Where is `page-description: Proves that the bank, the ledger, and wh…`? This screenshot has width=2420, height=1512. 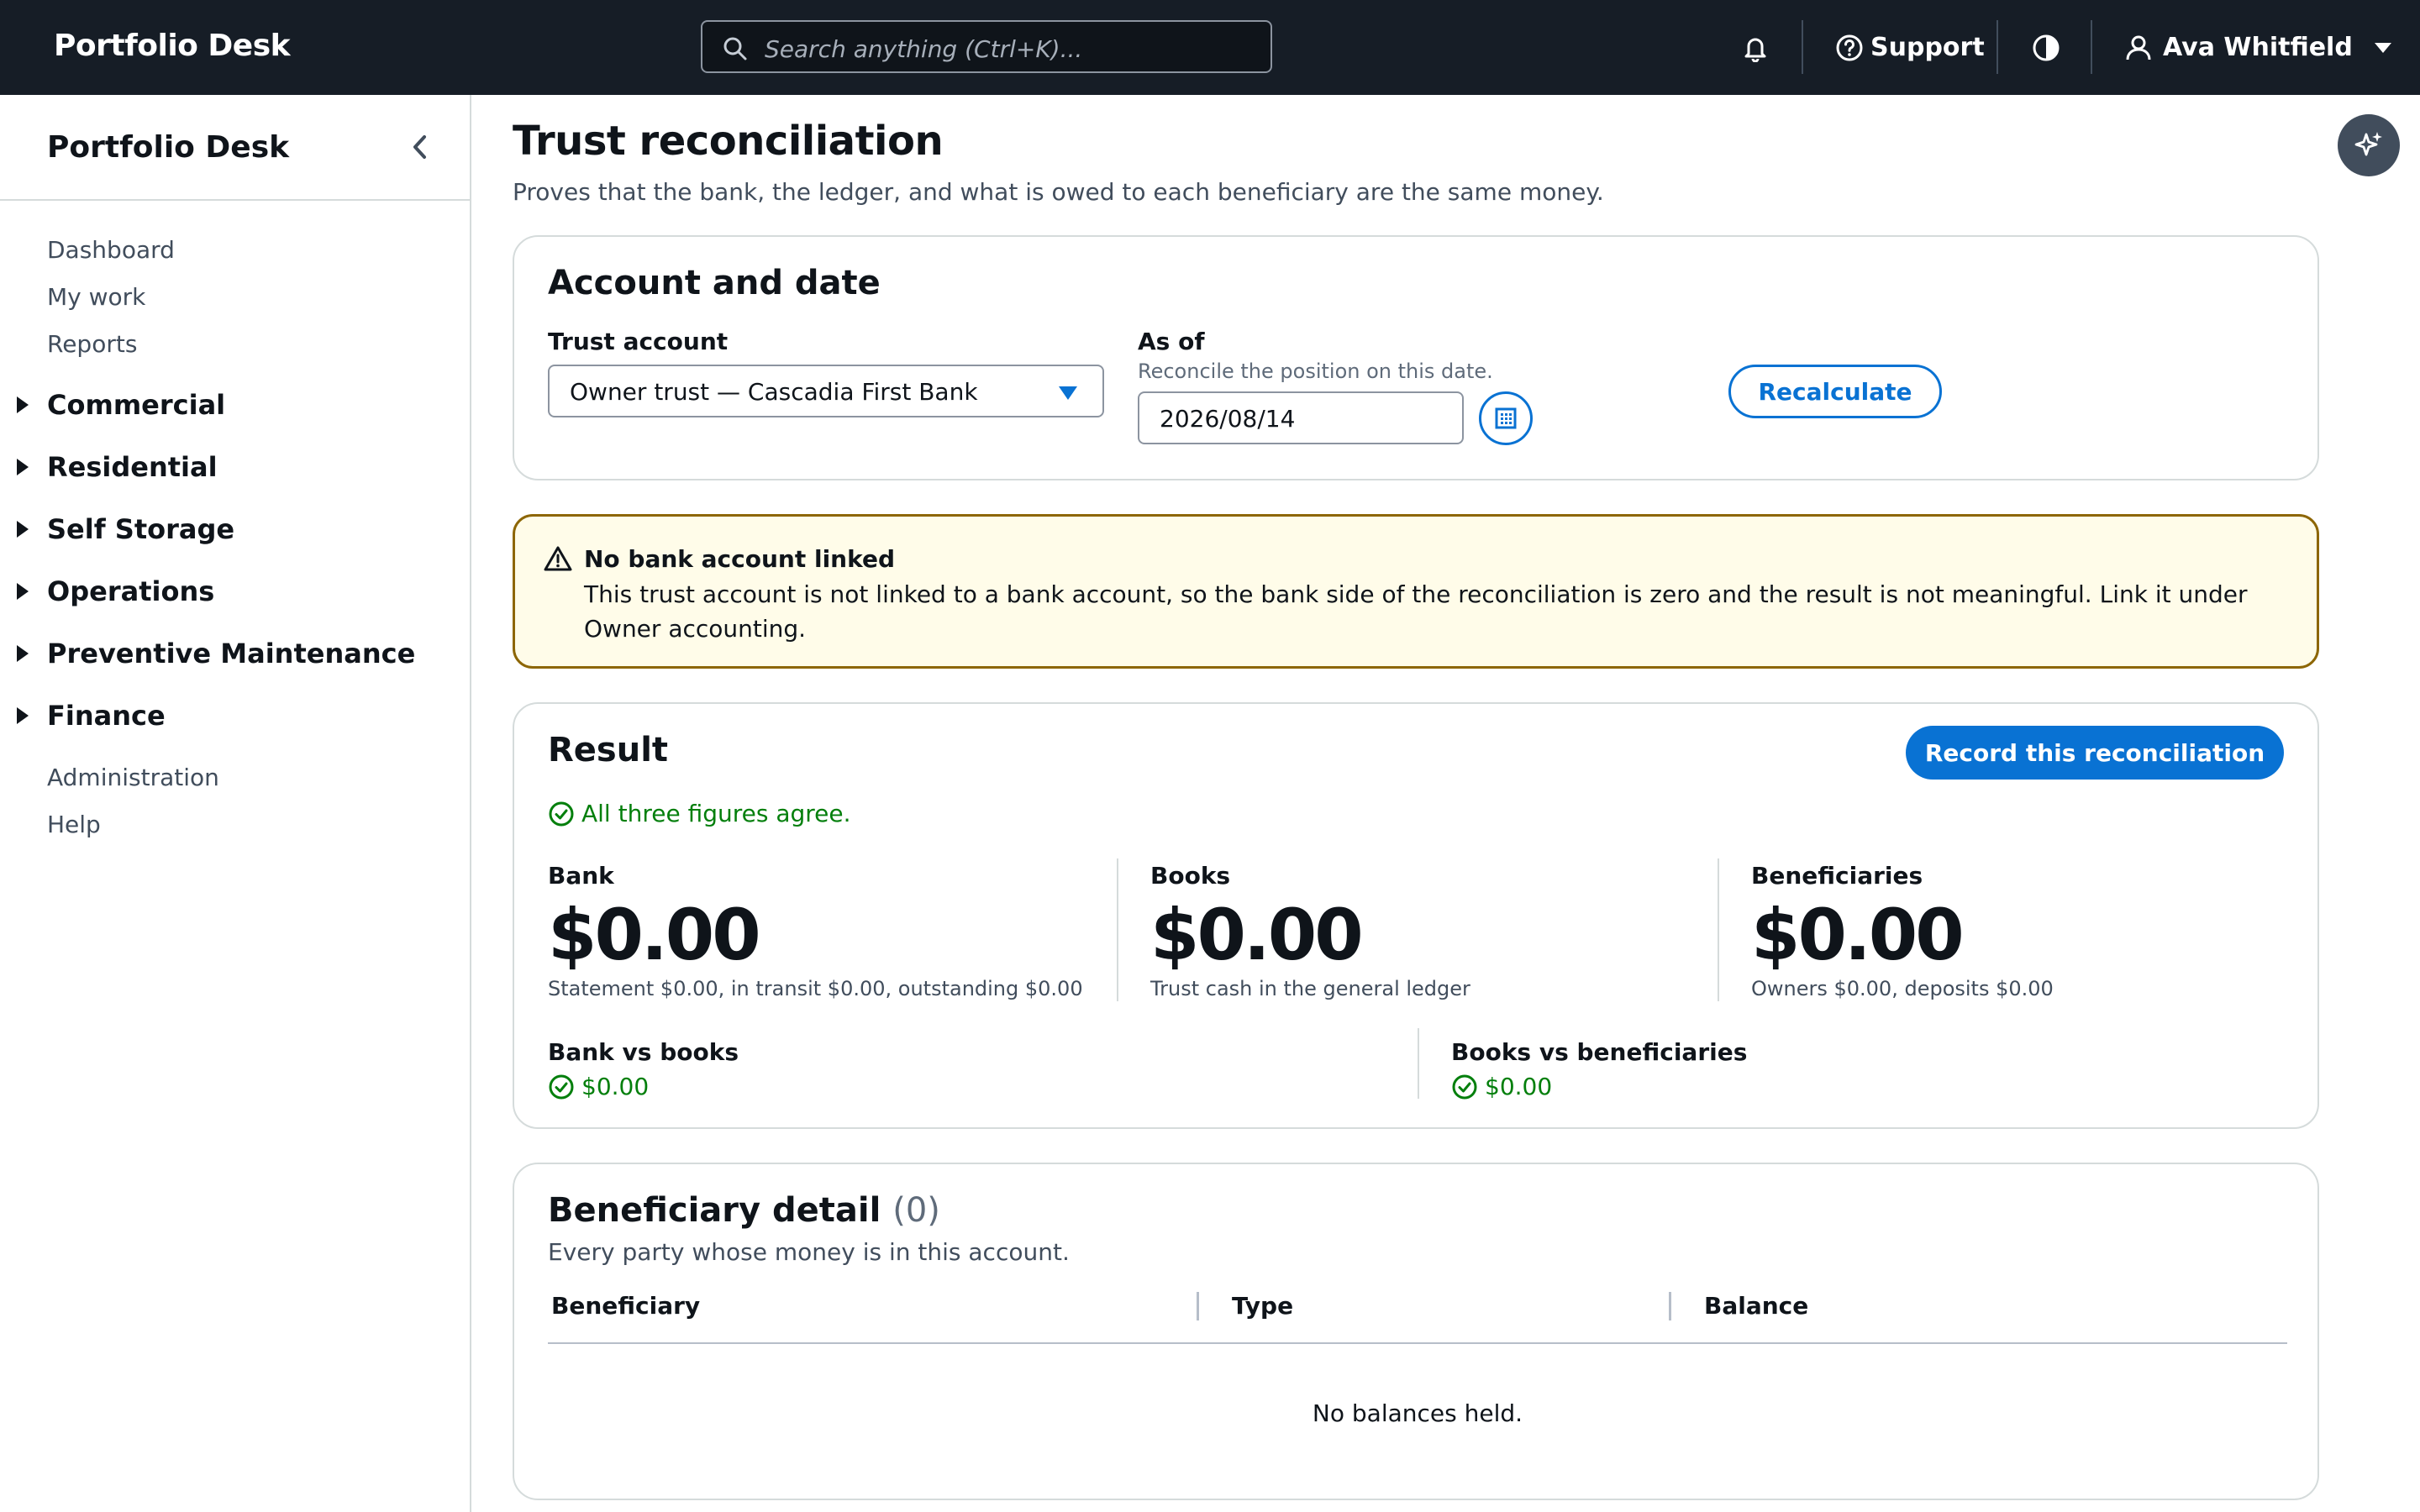
page-description: Proves that the bank, the ledger, and wh… is located at coordinates (1058, 192).